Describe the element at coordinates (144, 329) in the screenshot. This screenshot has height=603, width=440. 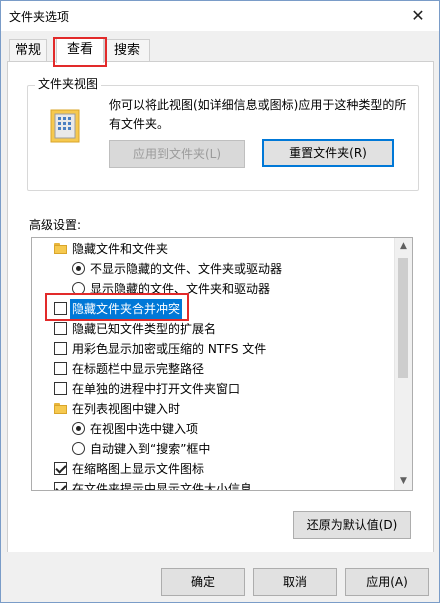
I see `list-item-label: 隐藏已知文件类型的扩展名` at that location.